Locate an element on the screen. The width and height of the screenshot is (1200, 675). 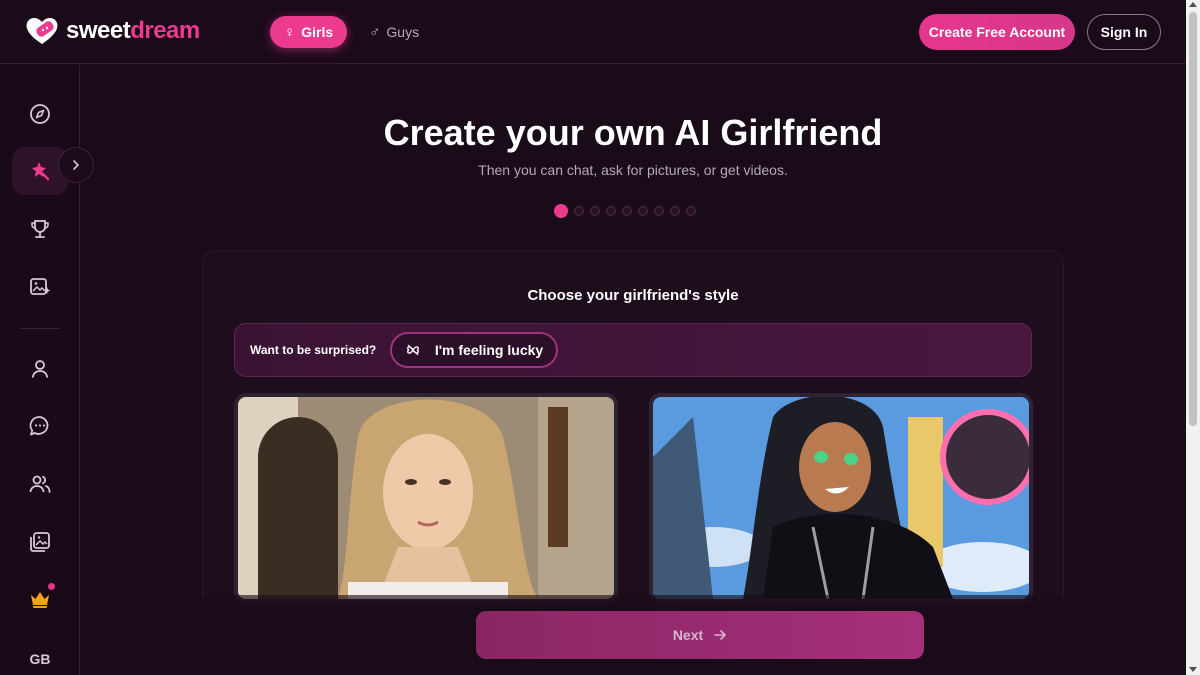
chat-icon is located at coordinates (39, 426).